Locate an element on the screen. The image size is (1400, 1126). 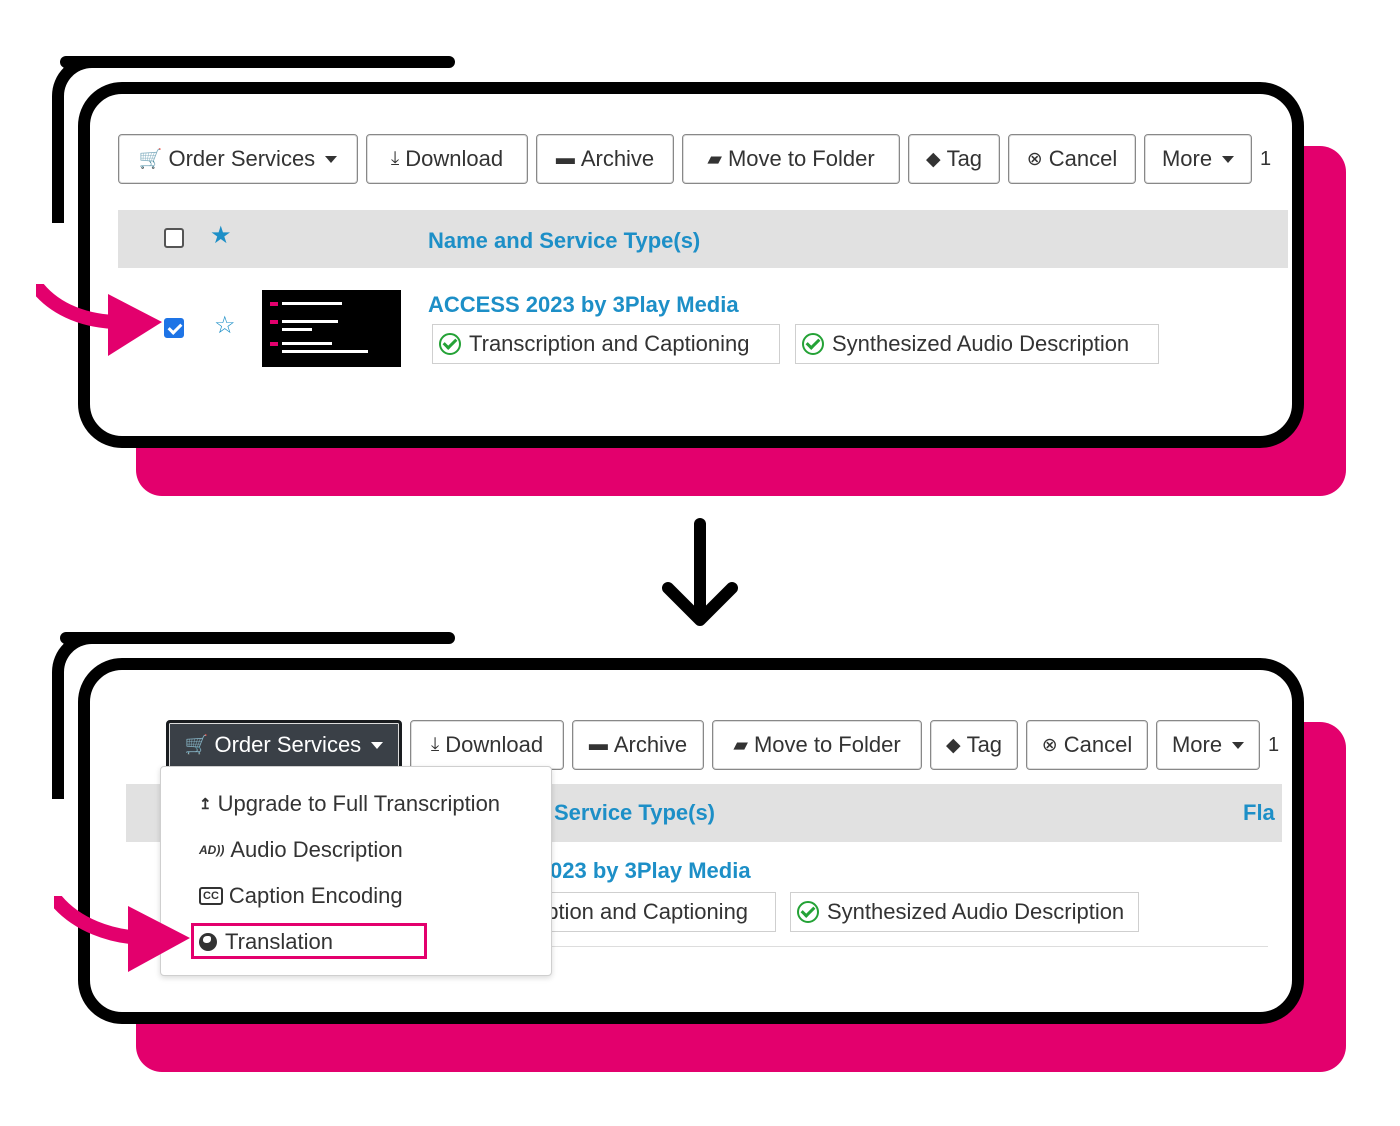
pointer-arrow-top-icon is located at coordinates (99, 320).